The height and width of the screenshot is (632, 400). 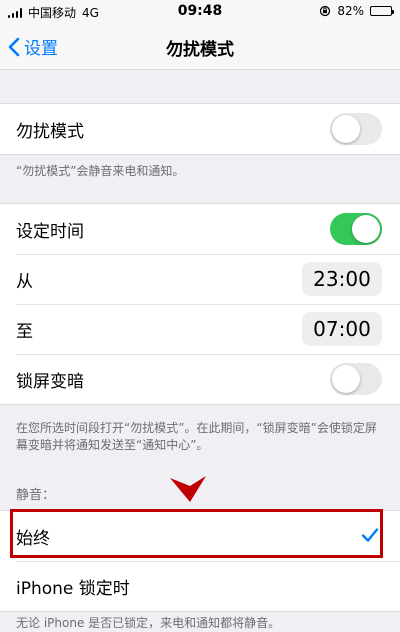 I want to click on schedule-toggle, so click(x=356, y=229).